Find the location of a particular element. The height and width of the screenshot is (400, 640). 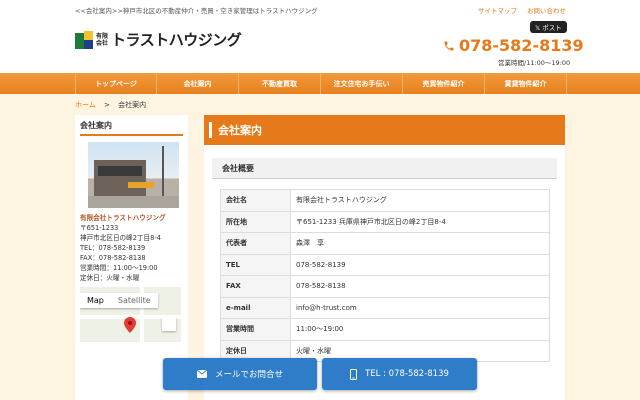

table-row: 営業時間 11:00～19:00 is located at coordinates (385, 329).